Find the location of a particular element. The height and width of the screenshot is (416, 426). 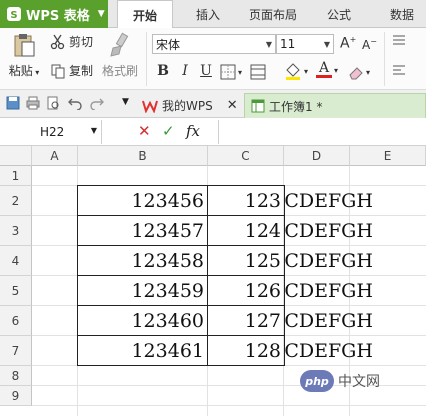

align-top-button is located at coordinates (399, 40).